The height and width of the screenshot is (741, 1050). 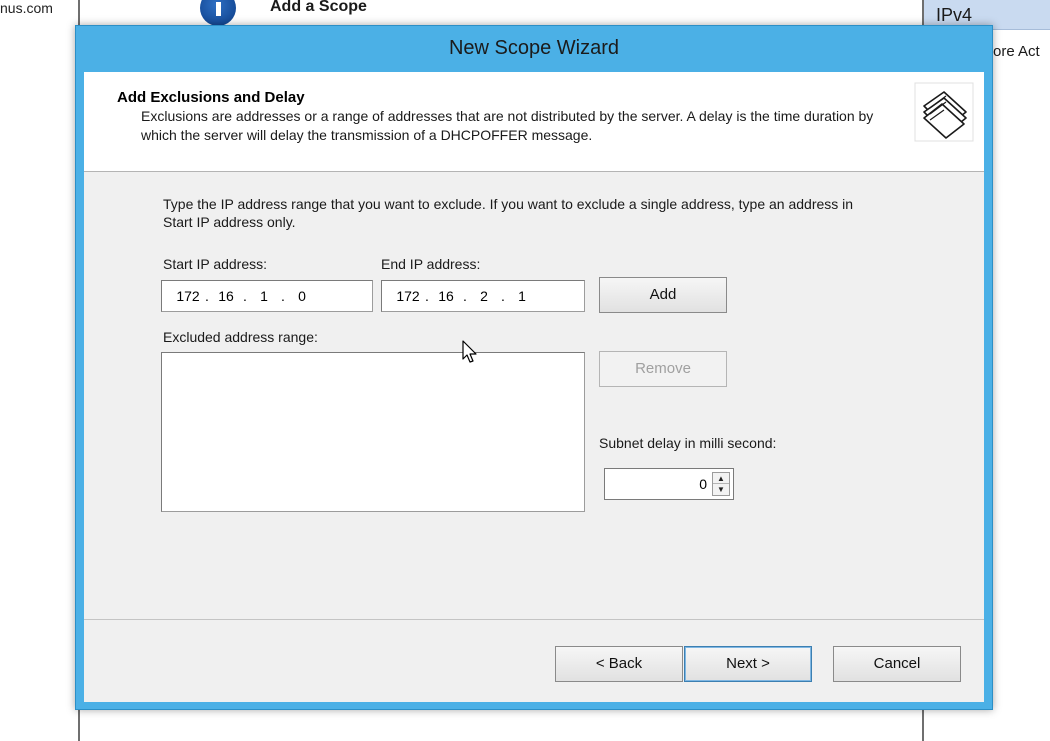 What do you see at coordinates (408, 296) in the screenshot?
I see `end-ip-octet-1: 172` at bounding box center [408, 296].